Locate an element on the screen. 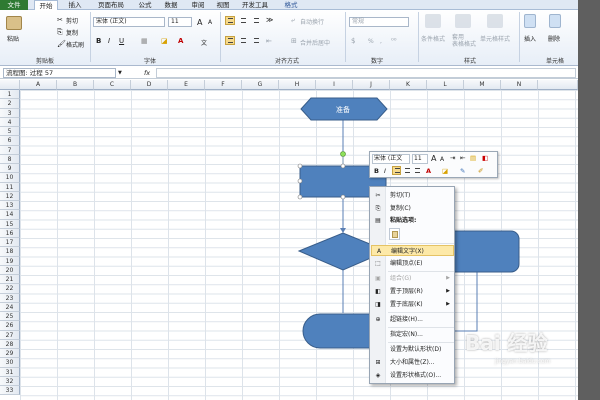  size-icon: ⊞ is located at coordinates (378, 362).